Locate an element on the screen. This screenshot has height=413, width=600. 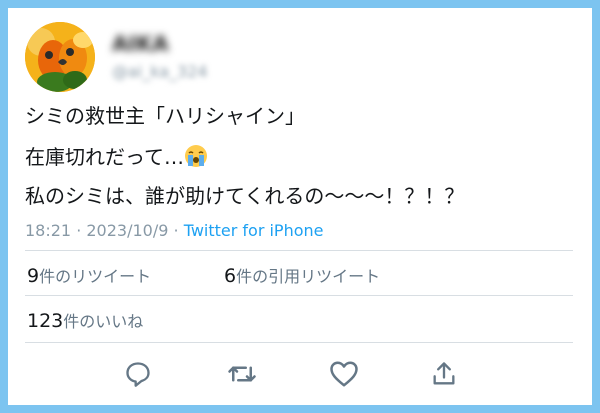
reply-button is located at coordinates (138, 374).